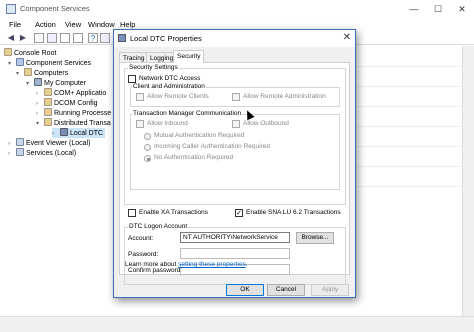  I want to click on minimize-button: —, so click(414, 9).